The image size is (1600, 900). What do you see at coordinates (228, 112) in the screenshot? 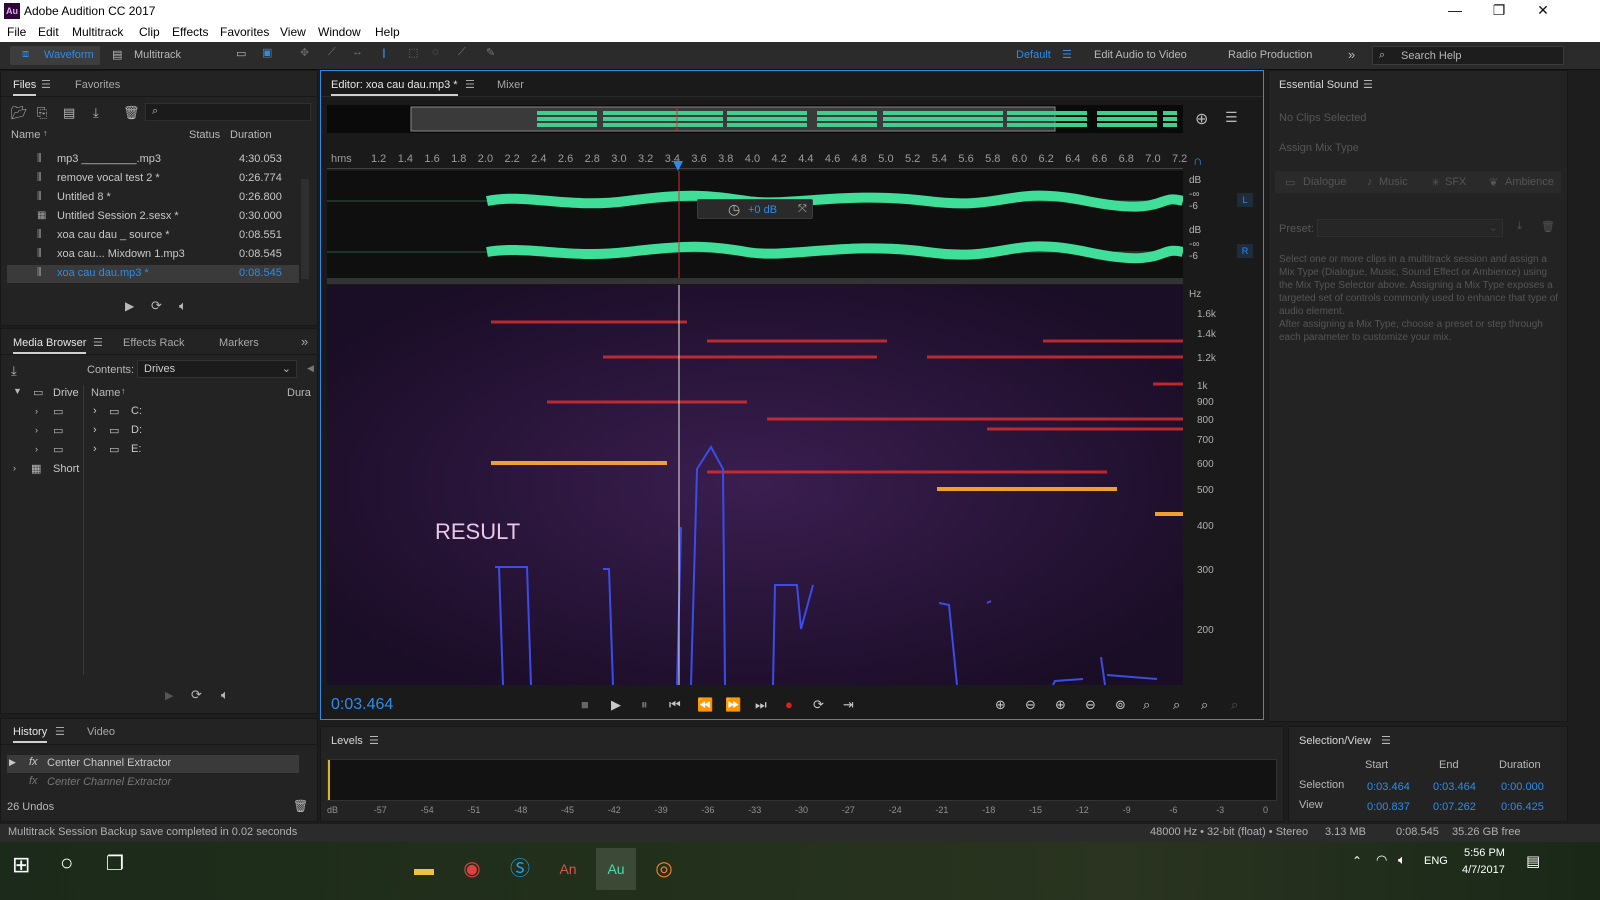
I see `files-search-input: ⌕` at bounding box center [228, 112].